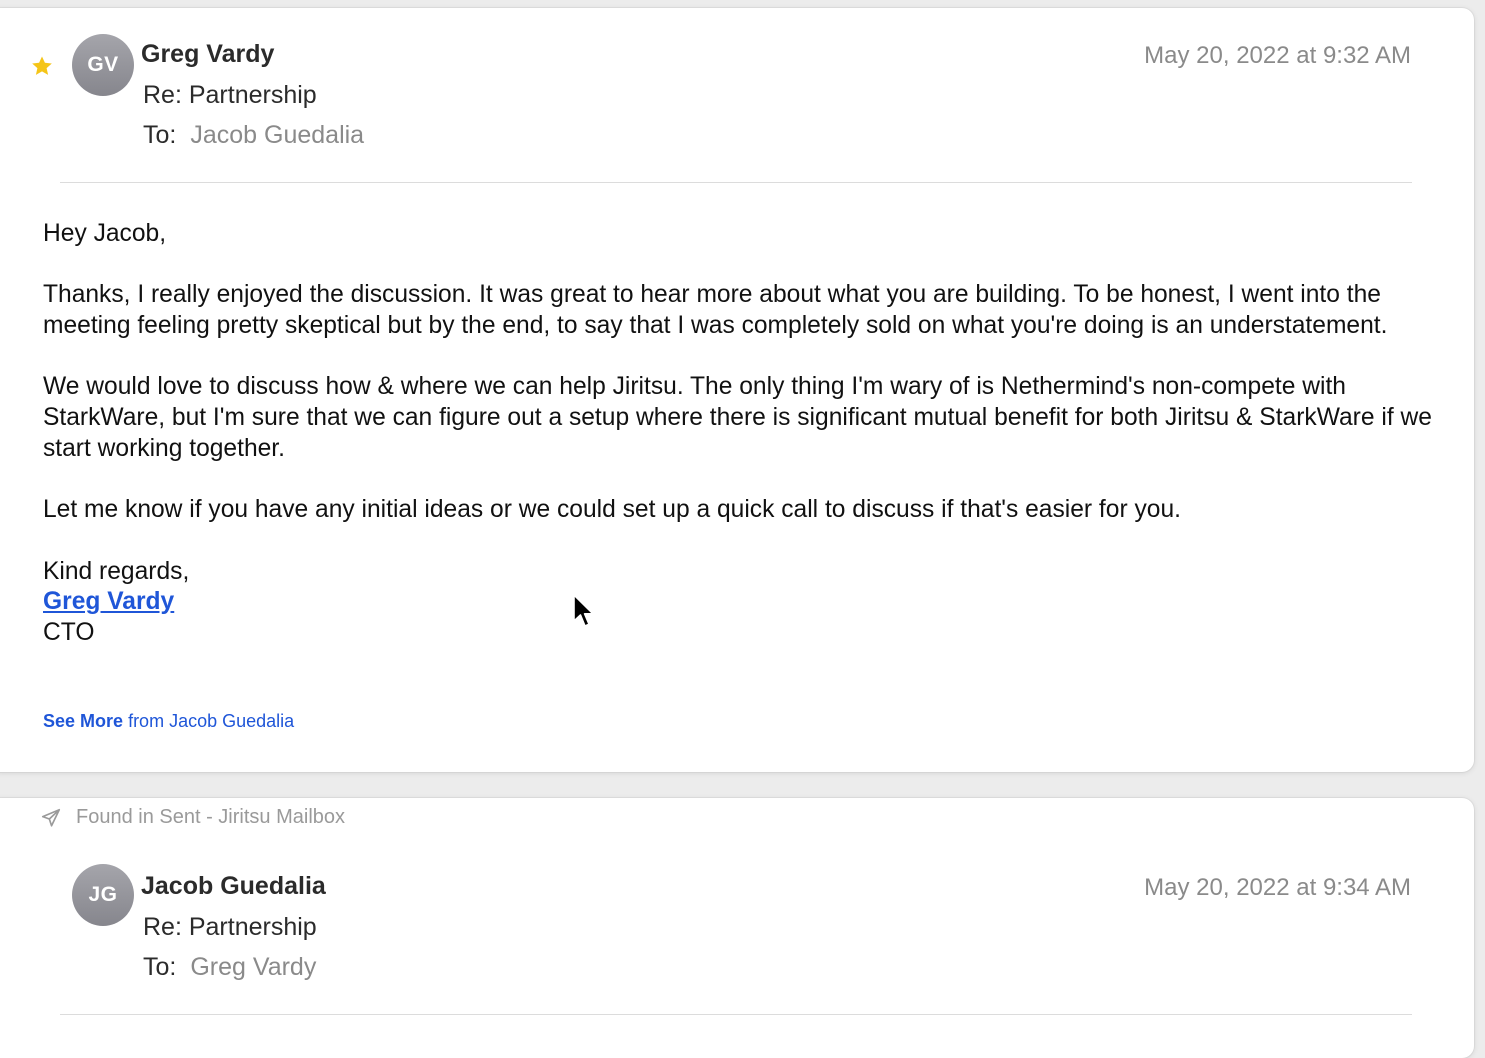 The width and height of the screenshot is (1485, 1058). I want to click on recipient-row: To: Jacob Guedalia, so click(253, 135).